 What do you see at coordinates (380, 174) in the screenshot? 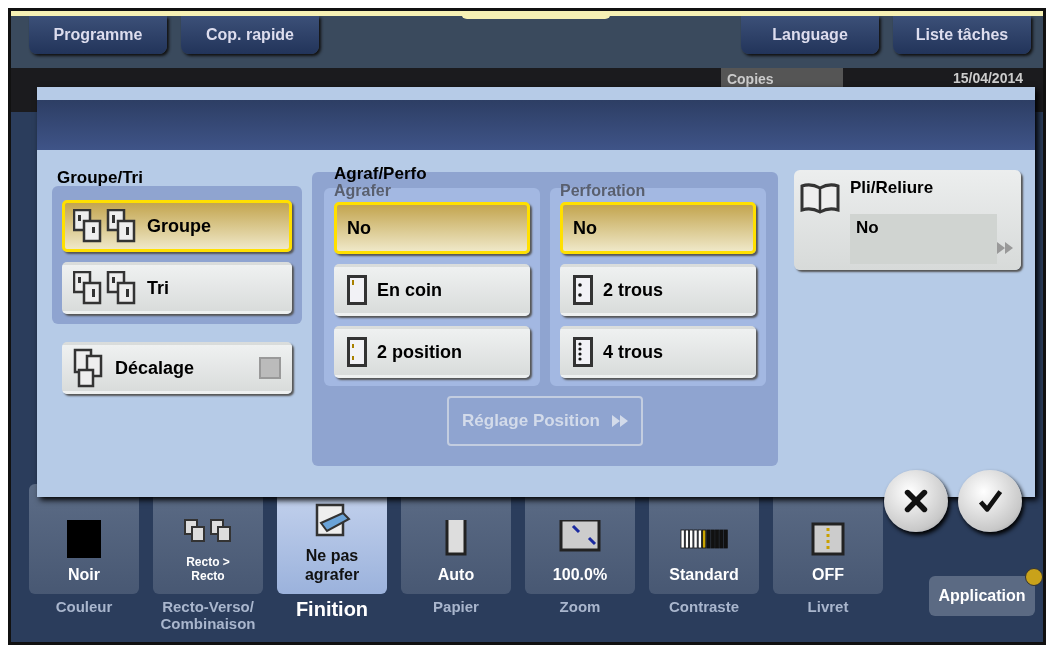
I see `section-title: Agraf/Perfo` at bounding box center [380, 174].